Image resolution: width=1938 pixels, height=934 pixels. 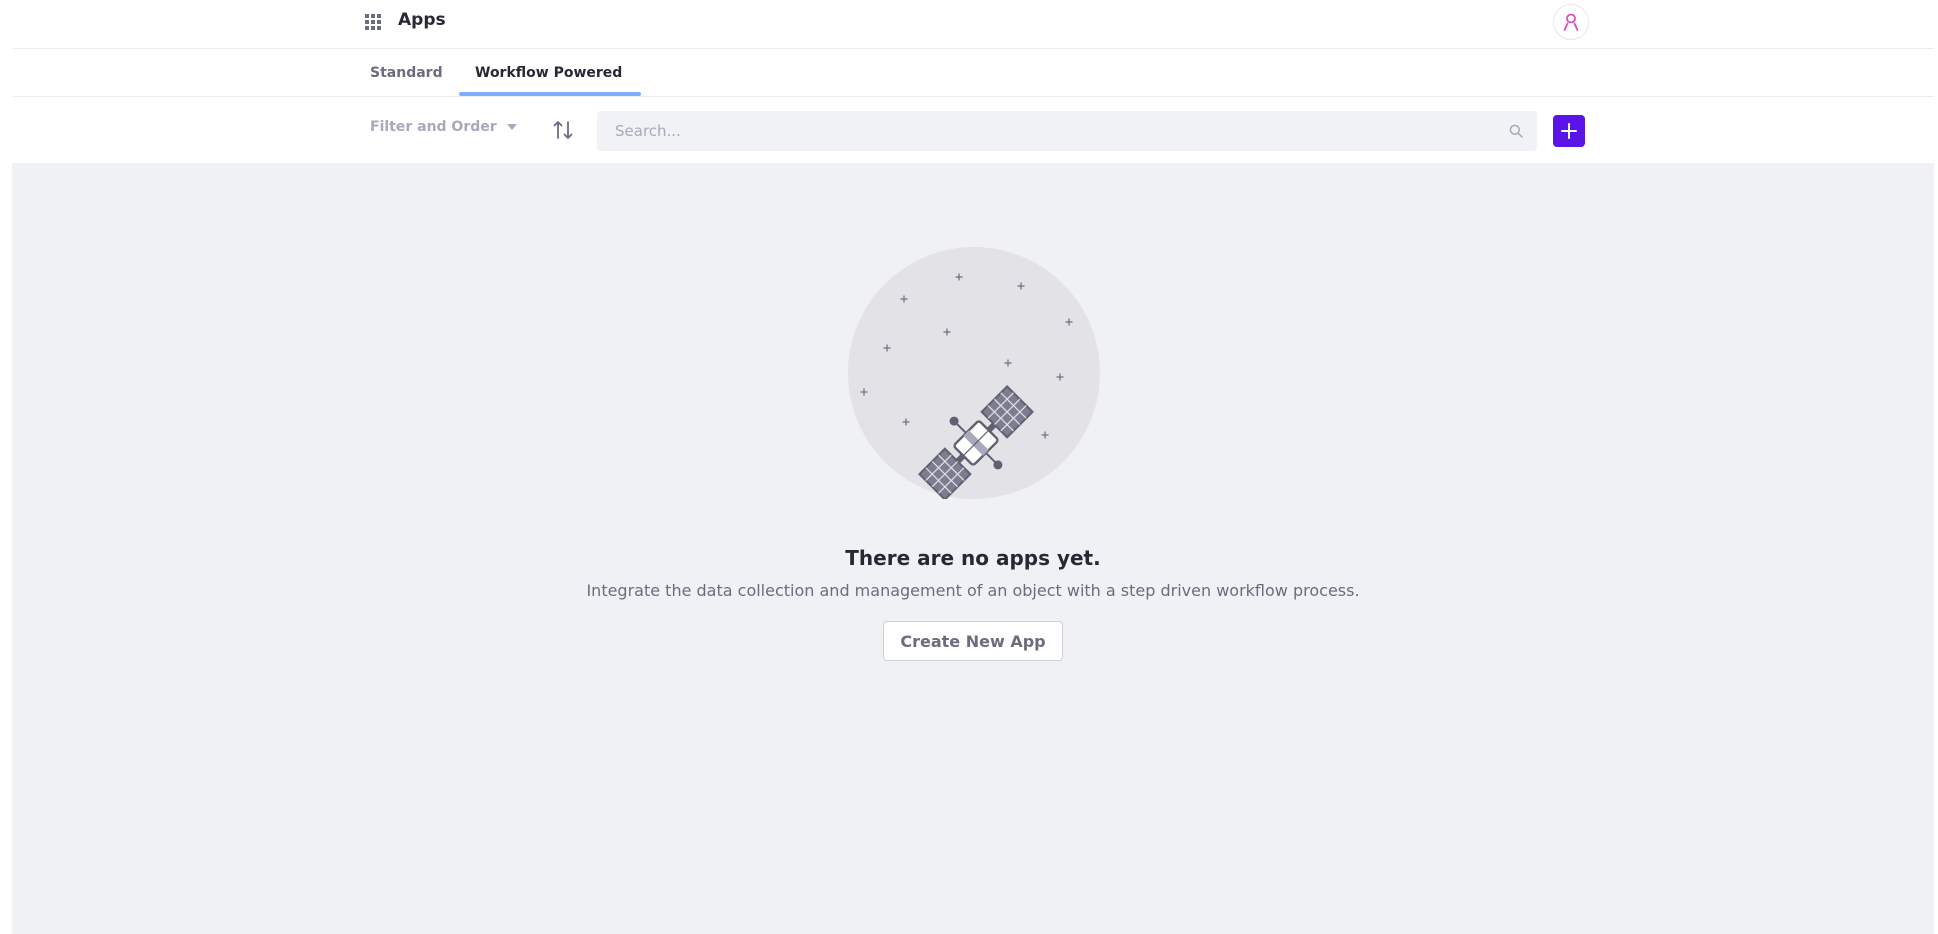 I want to click on user-avatar-button, so click(x=1571, y=22).